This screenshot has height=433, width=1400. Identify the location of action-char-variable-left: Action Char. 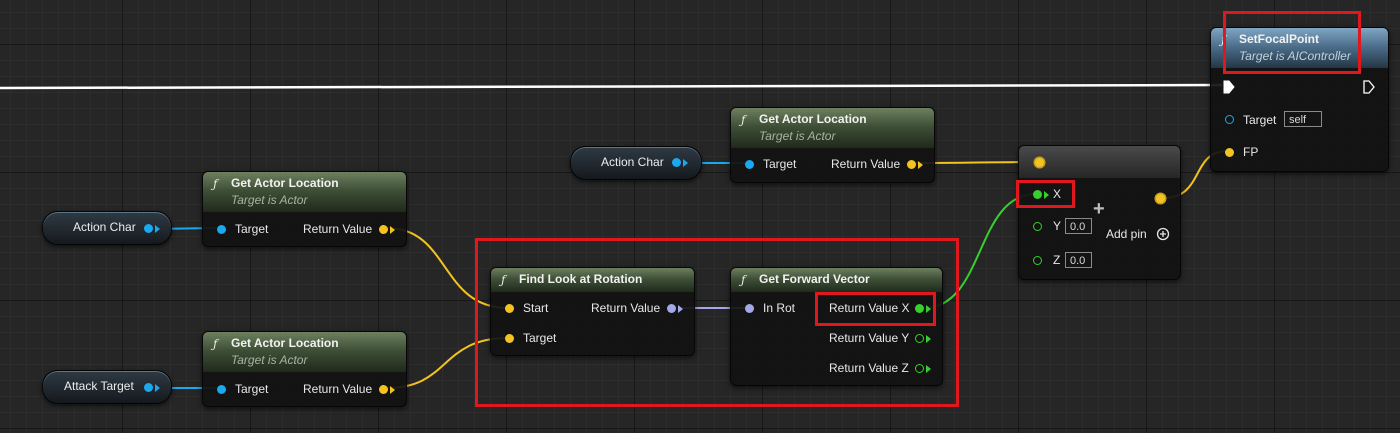
(107, 228).